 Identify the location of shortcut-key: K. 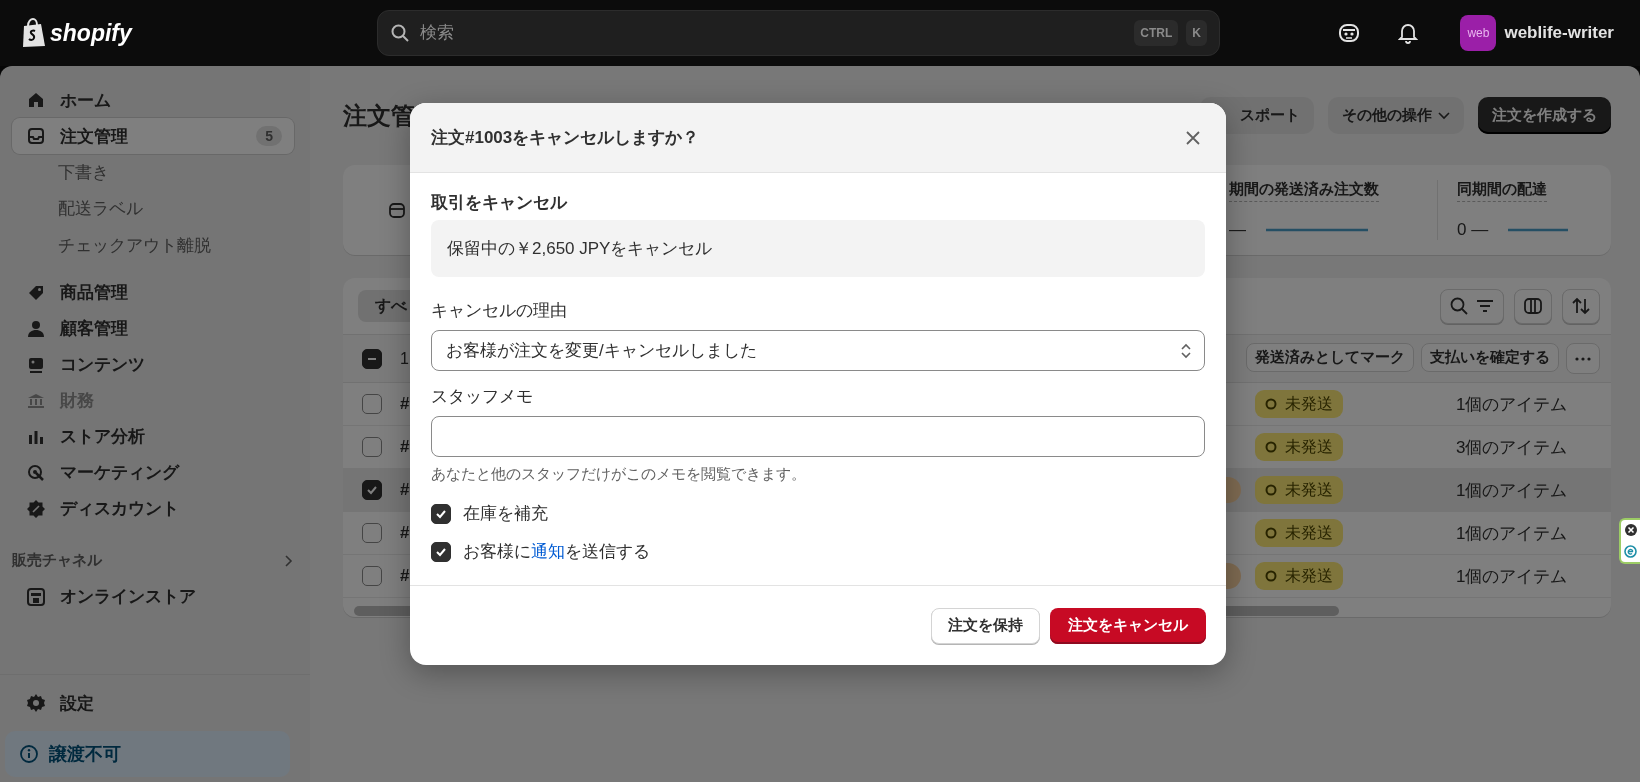
(1196, 33).